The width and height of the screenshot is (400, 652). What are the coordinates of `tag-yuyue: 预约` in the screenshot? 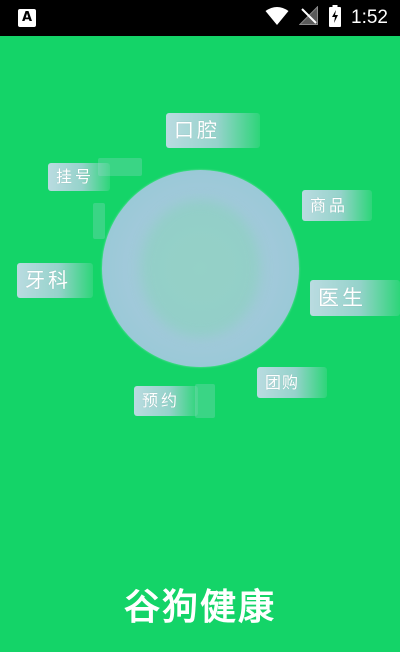 It's located at (166, 401).